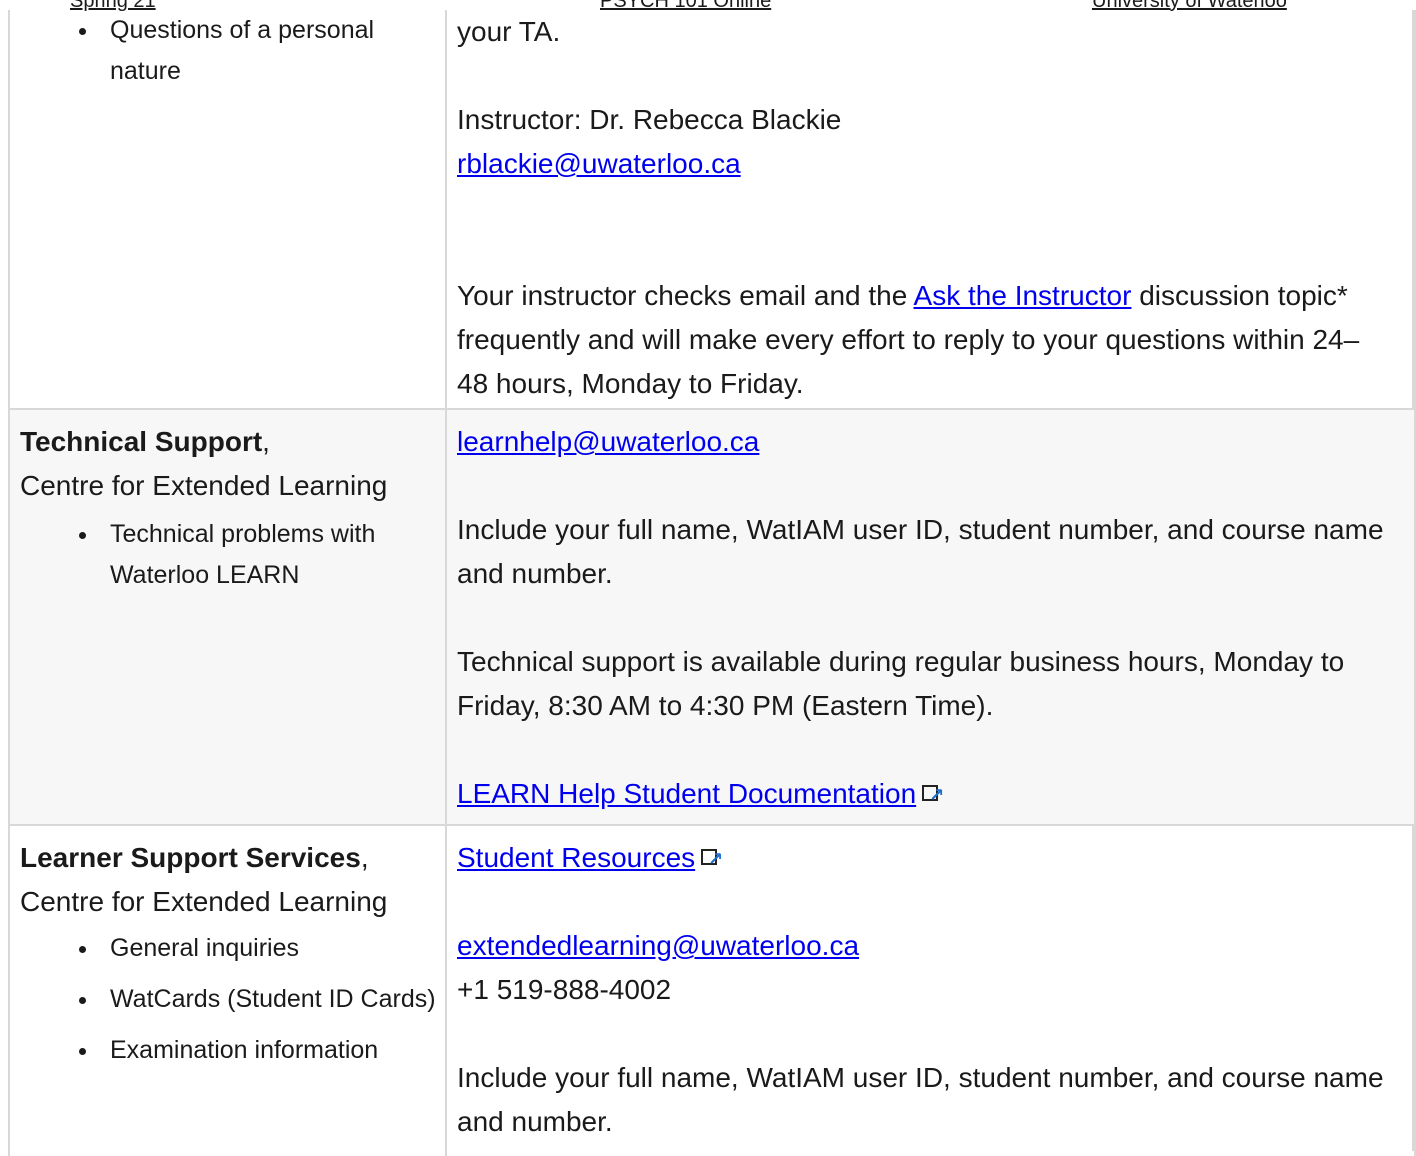  Describe the element at coordinates (266, 441) in the screenshot. I see `technical-title-suffix: ,` at that location.